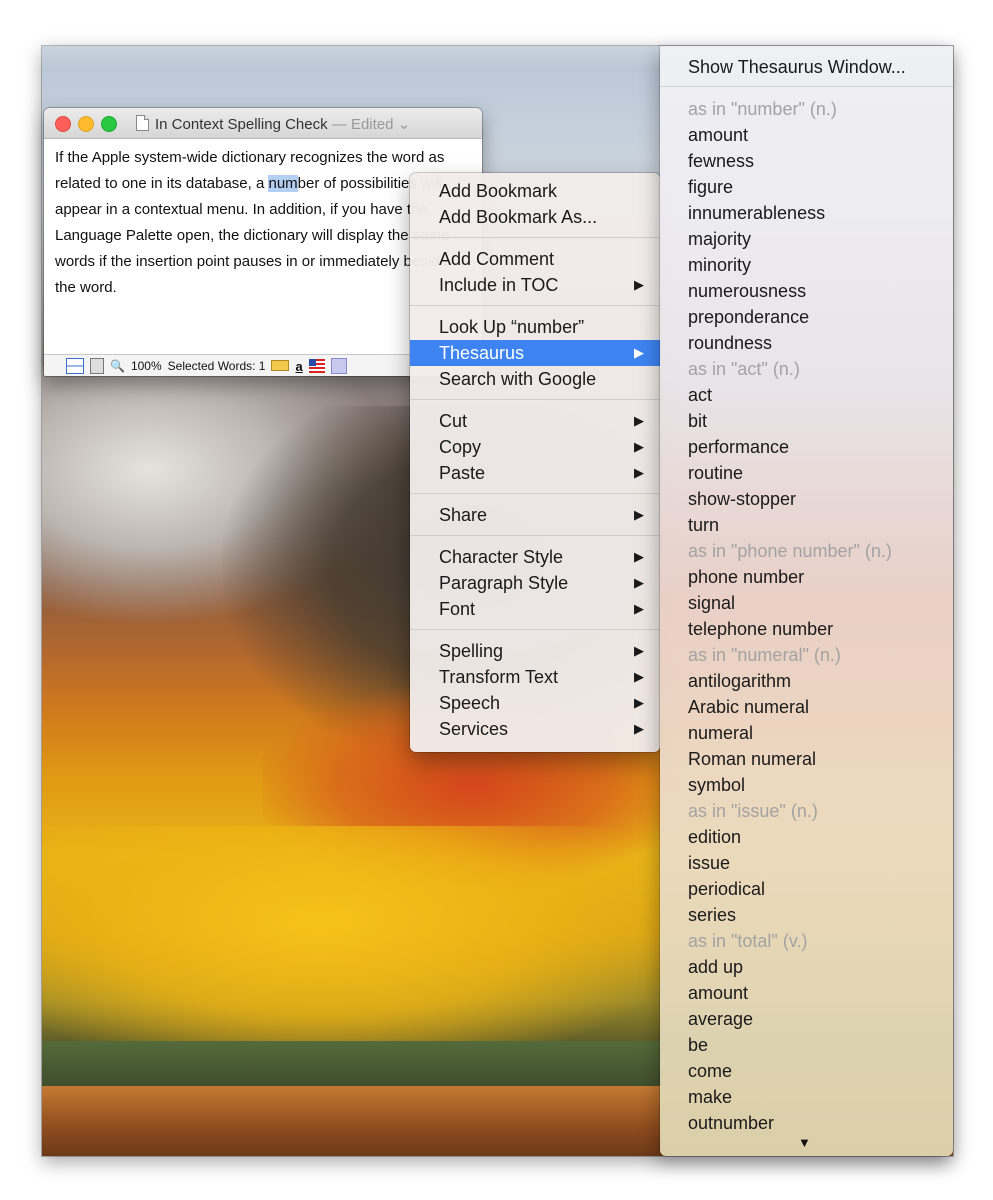 The image size is (993, 1200). What do you see at coordinates (806, 317) in the screenshot?
I see `thesaurus-synonym-item: preponderance` at bounding box center [806, 317].